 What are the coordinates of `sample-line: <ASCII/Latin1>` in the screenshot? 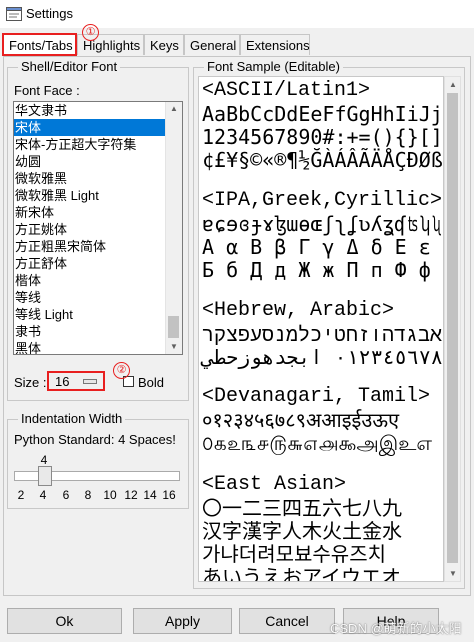 It's located at (286, 90).